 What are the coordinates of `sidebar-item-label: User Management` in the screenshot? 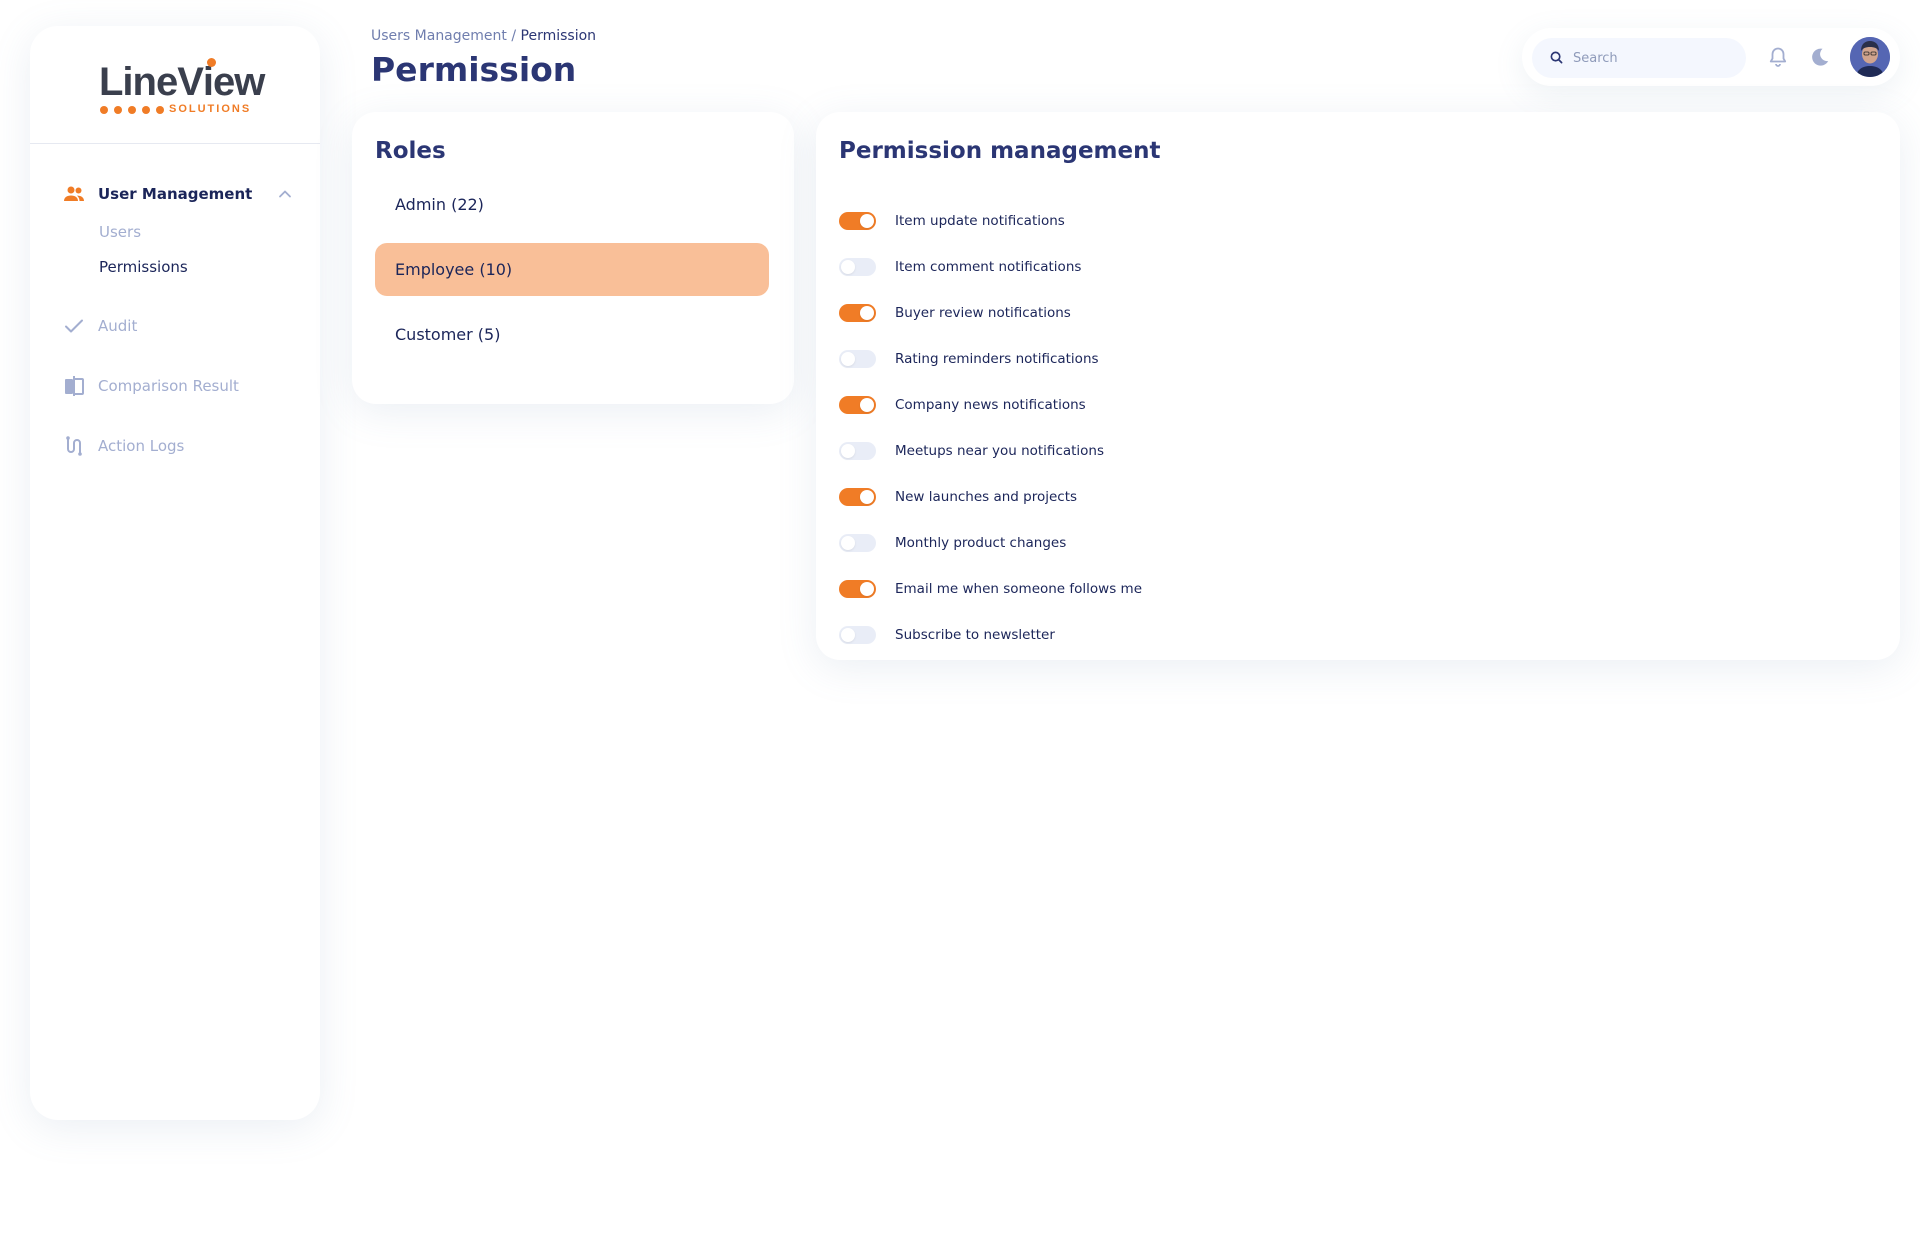 It's located at (175, 194).